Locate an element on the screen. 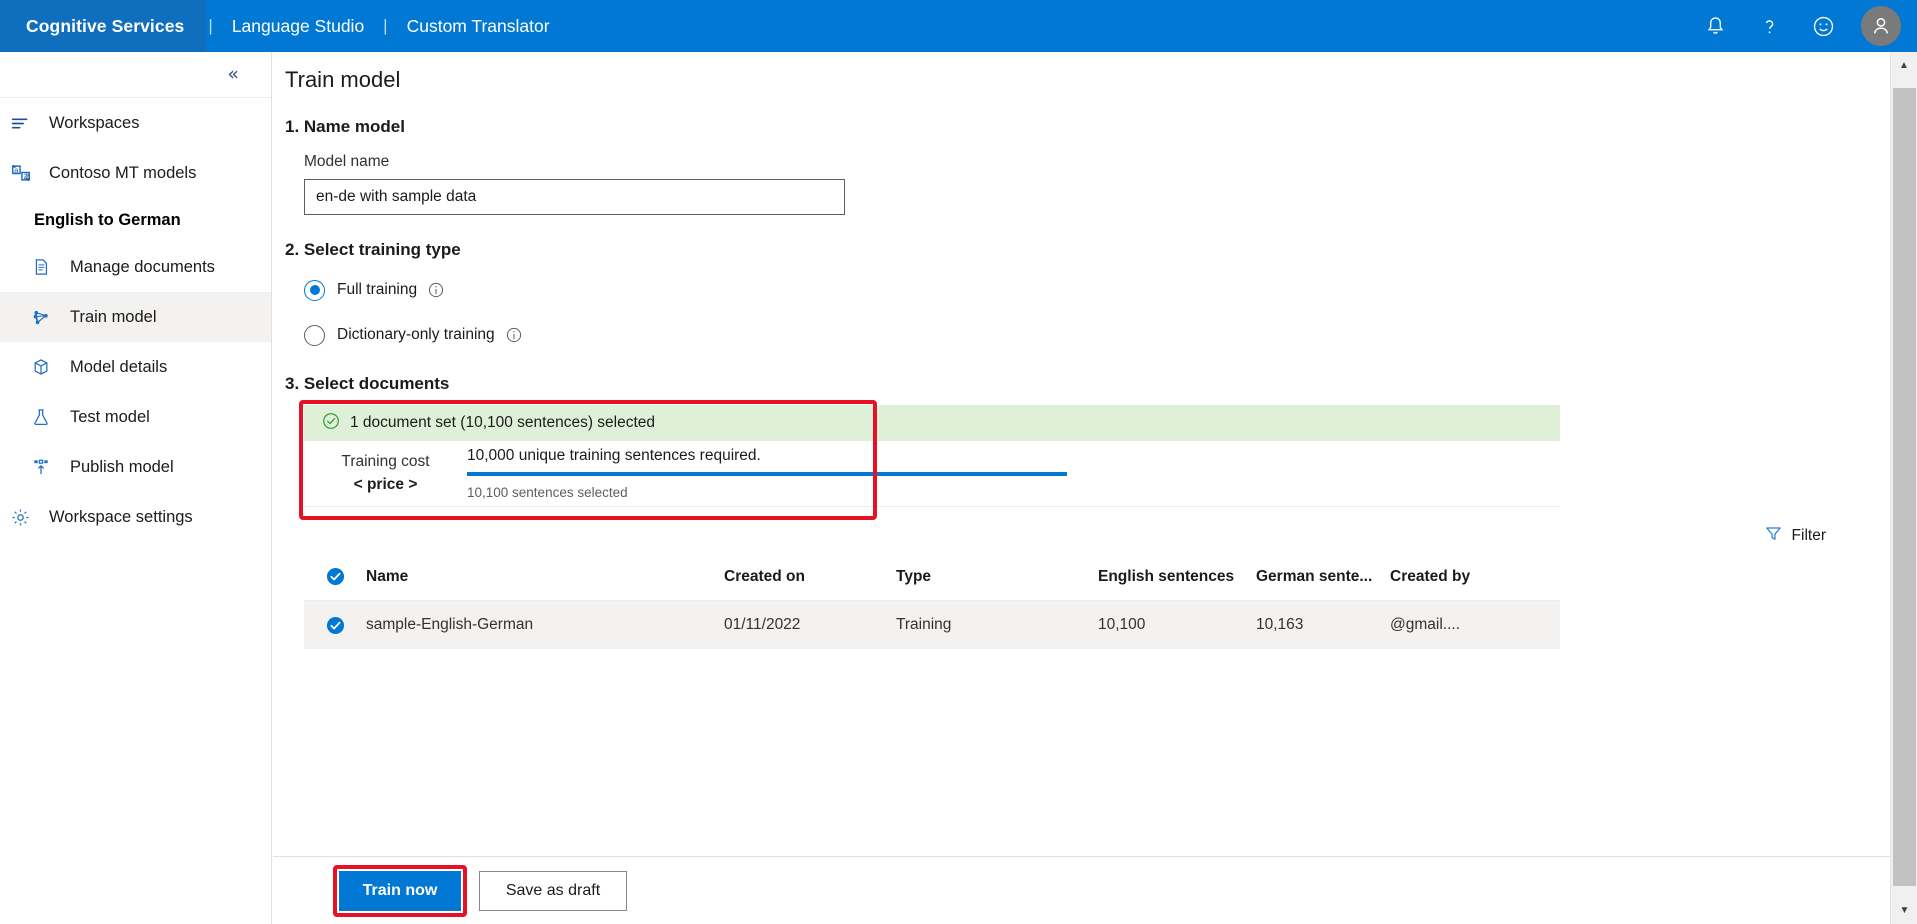 This screenshot has height=924, width=1917. cell-german-sentences: 10,163 is located at coordinates (1280, 624).